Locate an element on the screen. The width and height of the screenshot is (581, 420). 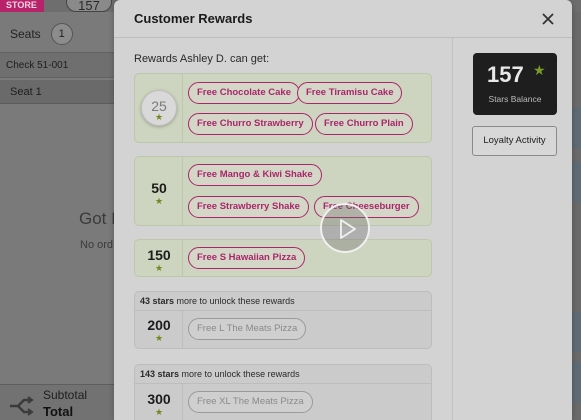
store-button: STORE is located at coordinates (22, 6).